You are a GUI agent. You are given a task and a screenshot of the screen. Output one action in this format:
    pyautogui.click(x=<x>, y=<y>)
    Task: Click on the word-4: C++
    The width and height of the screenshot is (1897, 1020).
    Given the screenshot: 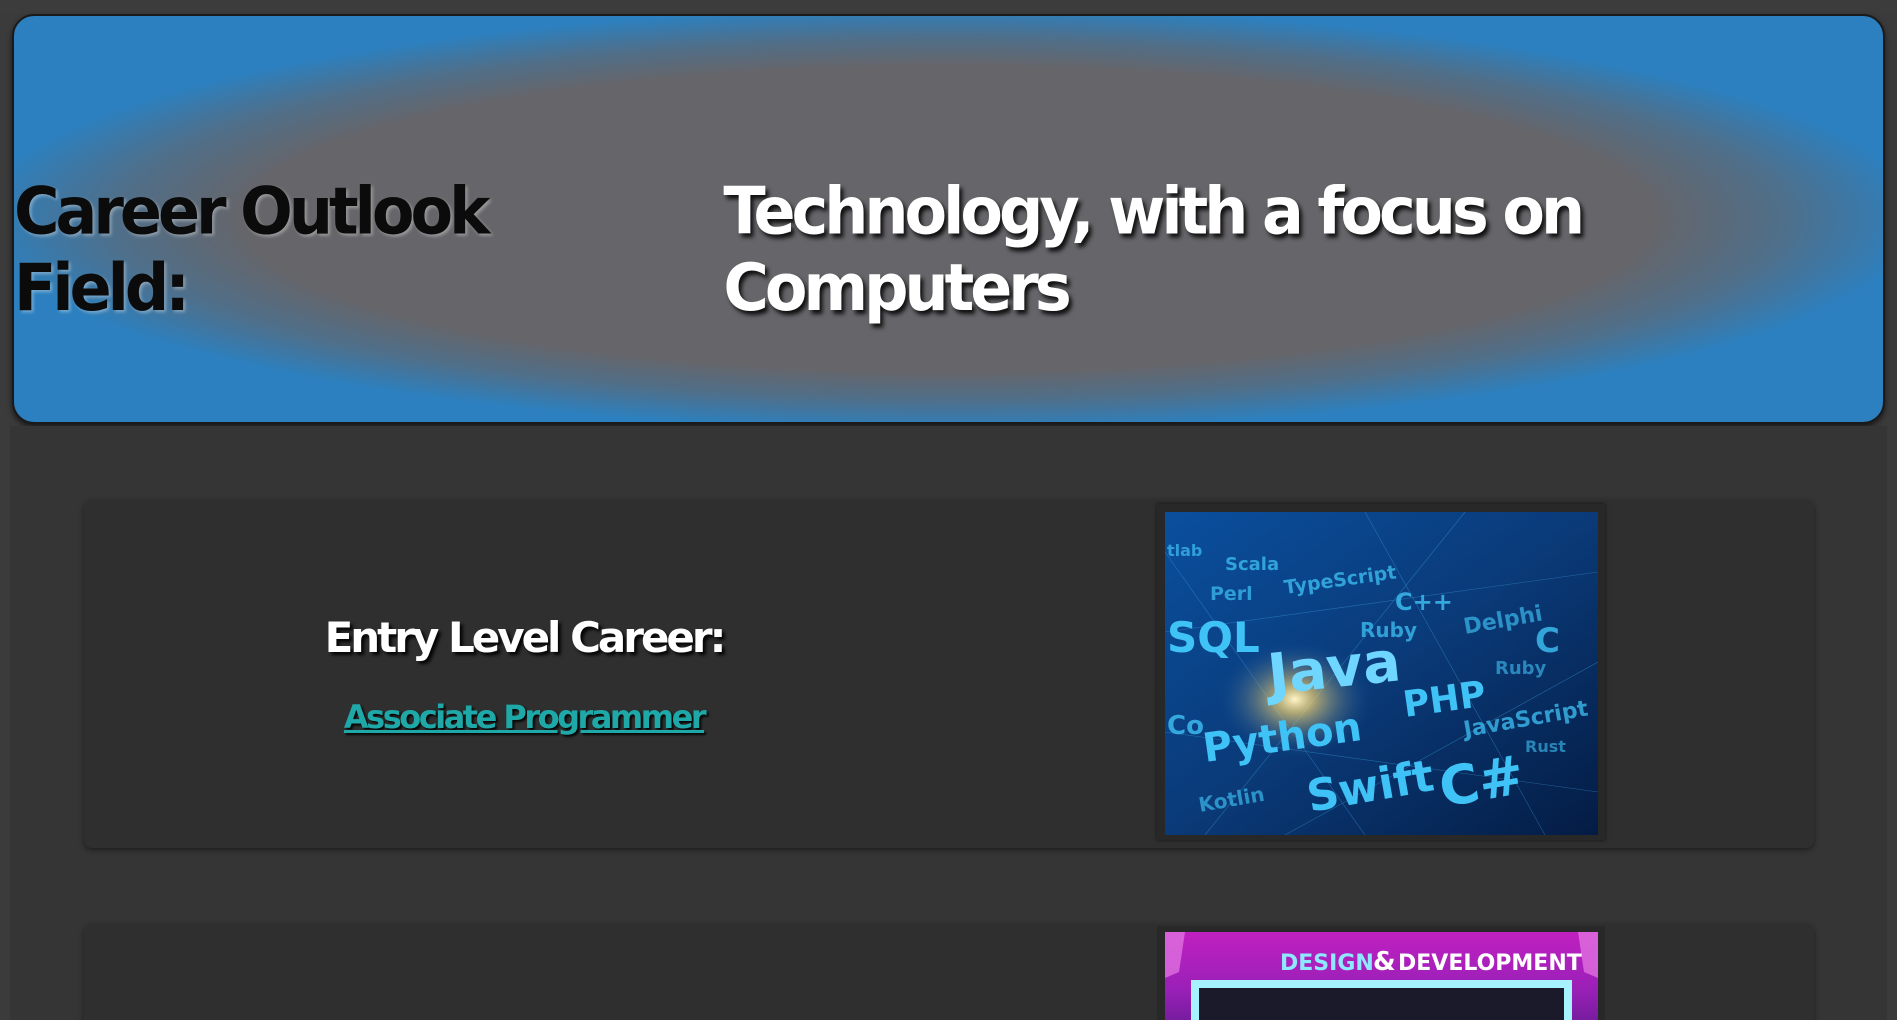 What is the action you would take?
    pyautogui.click(x=1424, y=602)
    